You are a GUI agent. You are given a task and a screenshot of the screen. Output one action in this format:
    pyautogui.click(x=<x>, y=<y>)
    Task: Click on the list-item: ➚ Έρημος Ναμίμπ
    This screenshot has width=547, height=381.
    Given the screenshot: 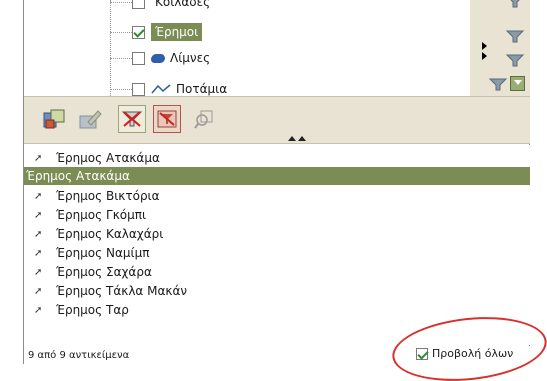 What is the action you would take?
    pyautogui.click(x=277, y=253)
    